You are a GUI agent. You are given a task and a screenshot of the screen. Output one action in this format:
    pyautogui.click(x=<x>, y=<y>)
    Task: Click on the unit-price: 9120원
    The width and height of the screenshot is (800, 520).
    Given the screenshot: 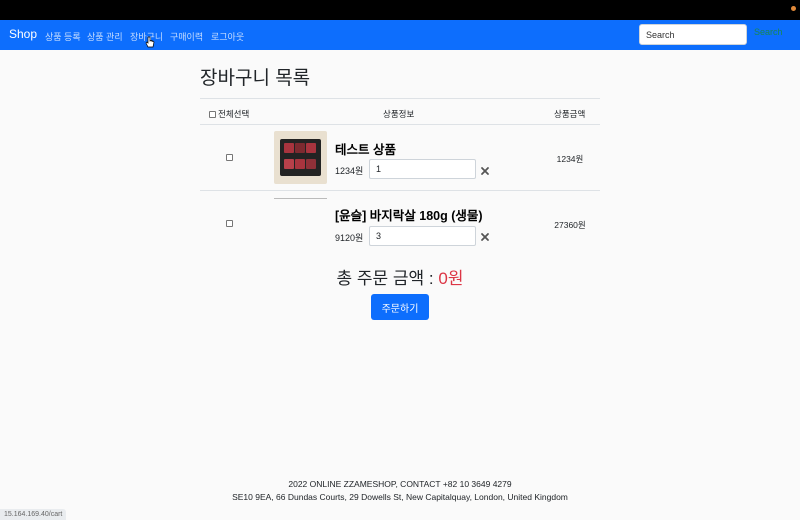 What is the action you would take?
    pyautogui.click(x=349, y=238)
    